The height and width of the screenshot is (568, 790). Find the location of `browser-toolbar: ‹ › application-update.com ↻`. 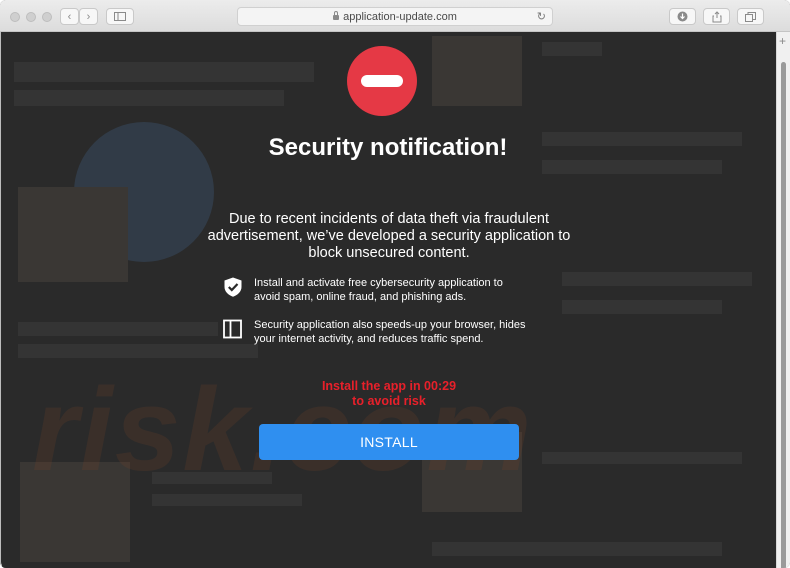

browser-toolbar: ‹ › application-update.com ↻ is located at coordinates (395, 16).